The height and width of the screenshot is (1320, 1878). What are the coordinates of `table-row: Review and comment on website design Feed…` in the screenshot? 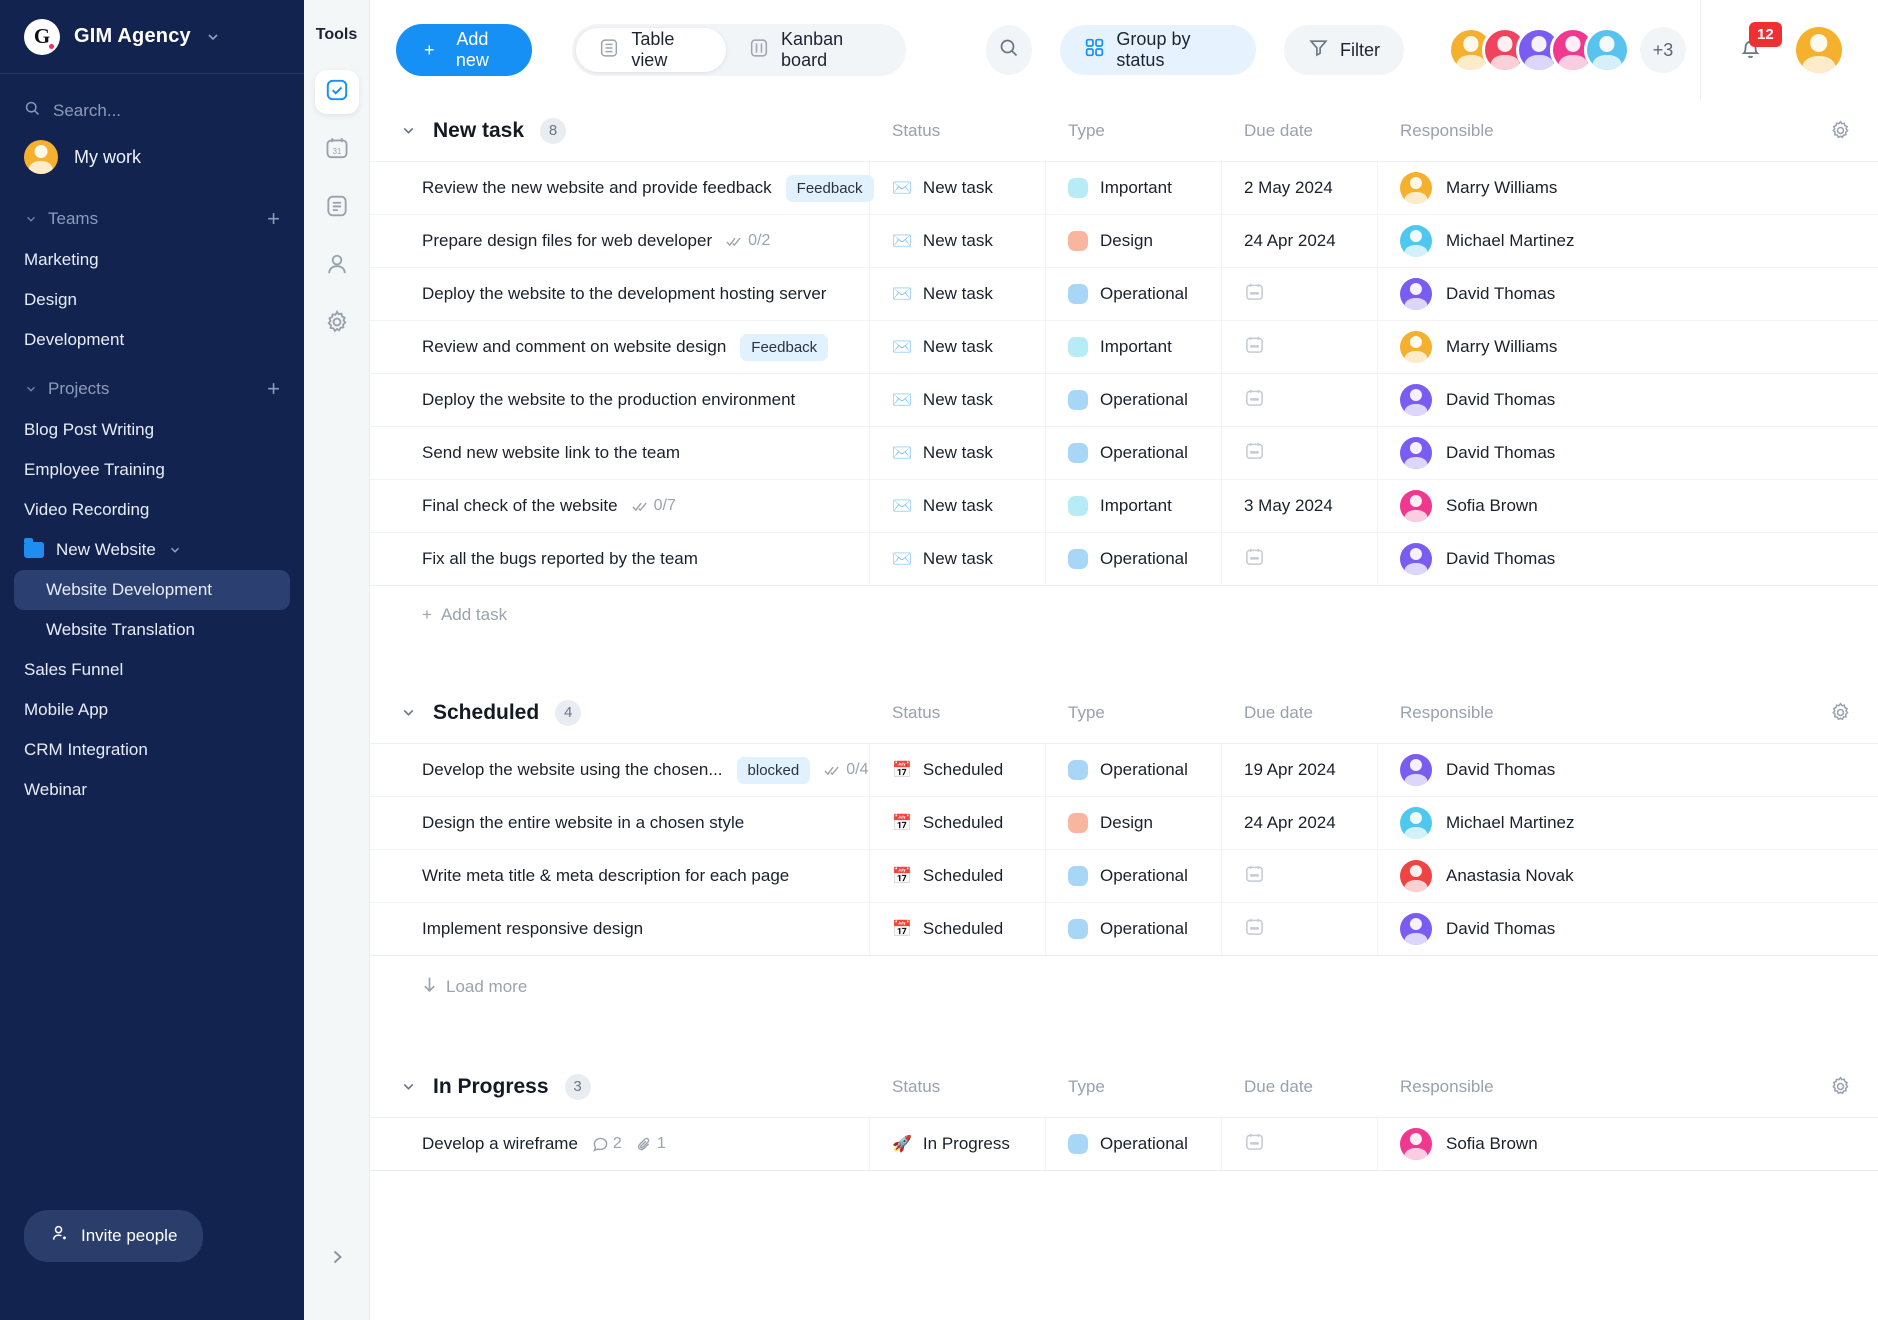 It's located at (1124, 347).